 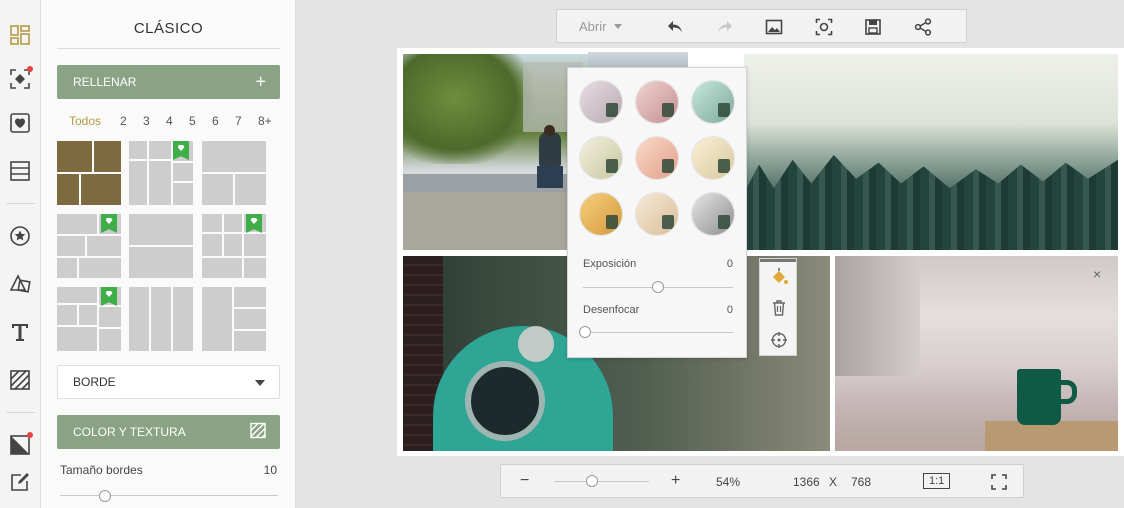 I want to click on border-size-label: Tamaño bordes, so click(x=101, y=470).